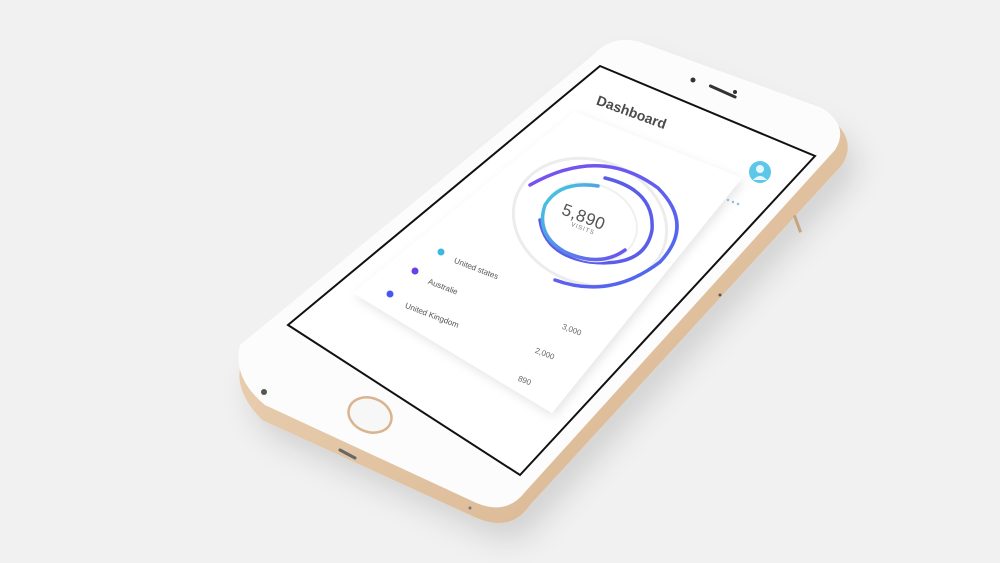 Image resolution: width=1000 pixels, height=563 pixels. I want to click on volume-button, so click(797, 223).